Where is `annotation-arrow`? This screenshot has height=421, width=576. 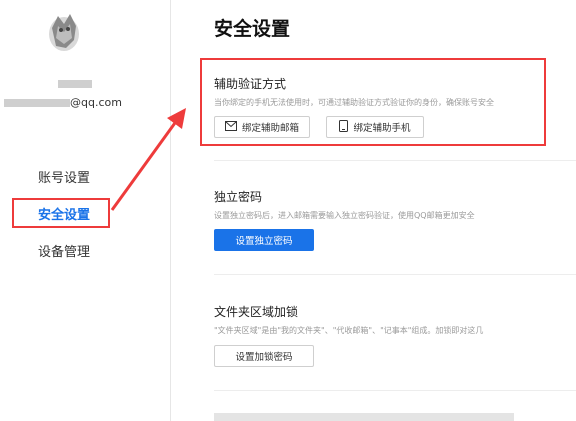
annotation-arrow is located at coordinates (148, 159).